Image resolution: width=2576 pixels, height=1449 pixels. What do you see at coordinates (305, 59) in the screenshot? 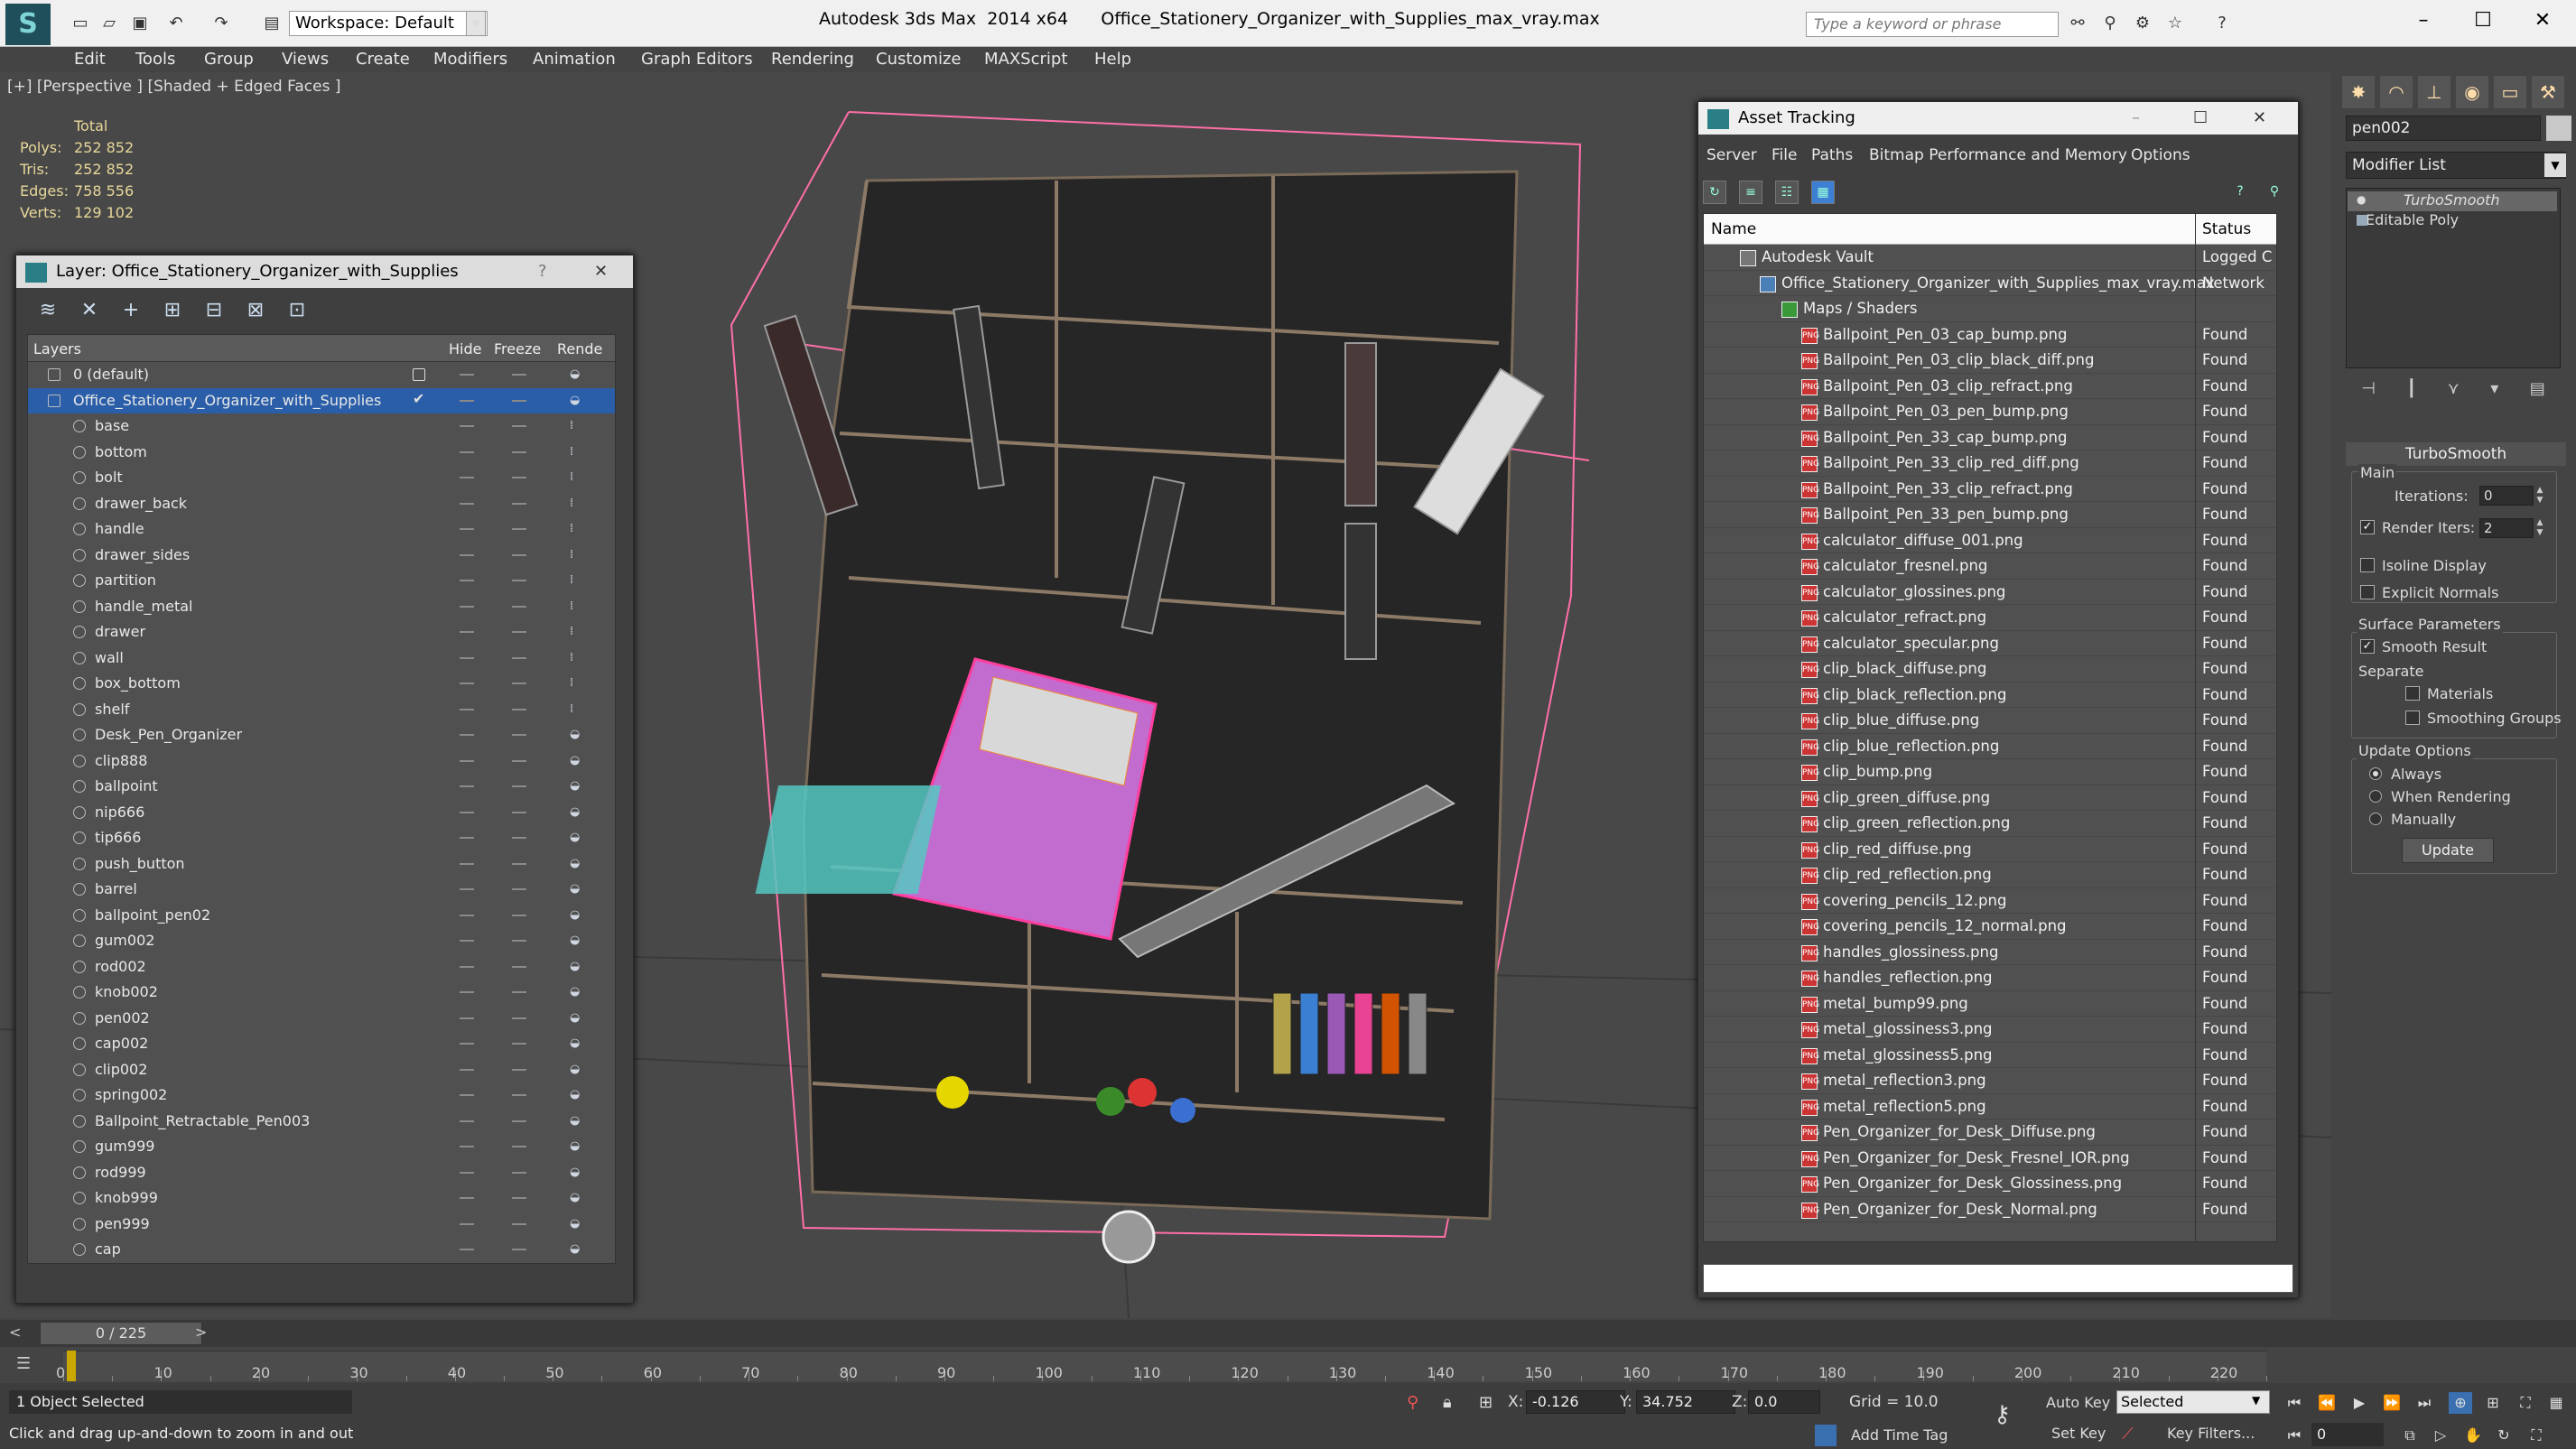
I see `menu-views: Views` at bounding box center [305, 59].